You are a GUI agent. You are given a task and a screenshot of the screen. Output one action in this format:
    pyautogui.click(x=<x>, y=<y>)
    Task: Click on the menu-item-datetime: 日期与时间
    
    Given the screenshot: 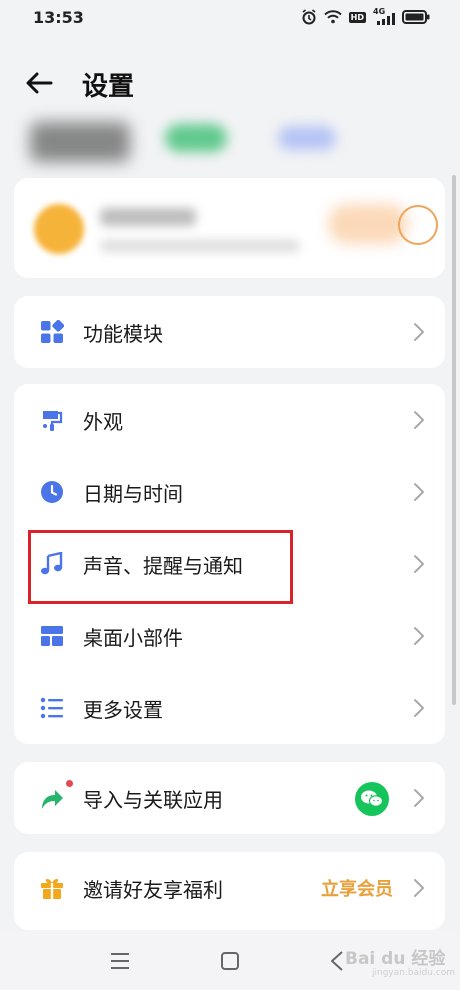 What is the action you would take?
    pyautogui.click(x=229, y=492)
    